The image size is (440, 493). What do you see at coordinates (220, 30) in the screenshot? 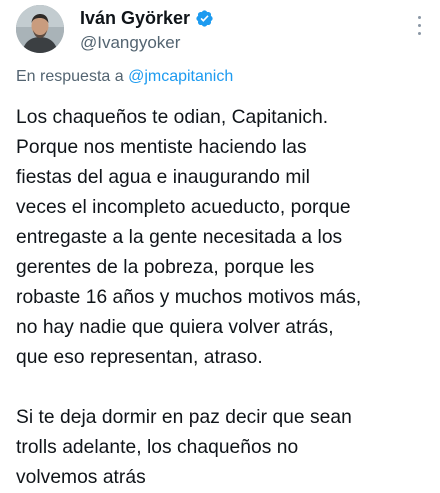
I see `tweet-header: Iván Györker @Ivangyoker` at bounding box center [220, 30].